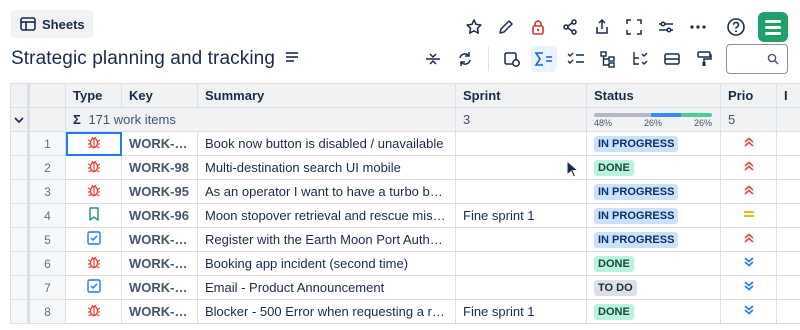 This screenshot has height=330, width=800. Describe the element at coordinates (159, 311) in the screenshot. I see `key-cell: WORK-103` at that location.